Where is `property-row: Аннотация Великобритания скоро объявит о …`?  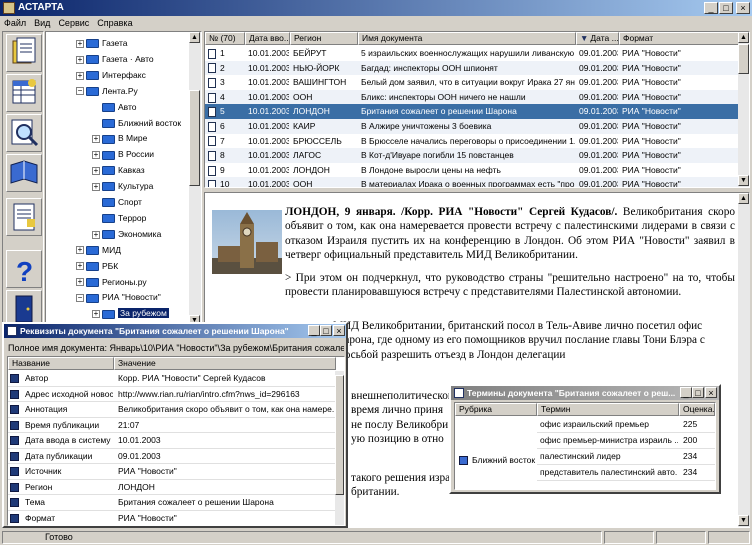 property-row: Аннотация Великобритания скоро объявит о … is located at coordinates (172, 410).